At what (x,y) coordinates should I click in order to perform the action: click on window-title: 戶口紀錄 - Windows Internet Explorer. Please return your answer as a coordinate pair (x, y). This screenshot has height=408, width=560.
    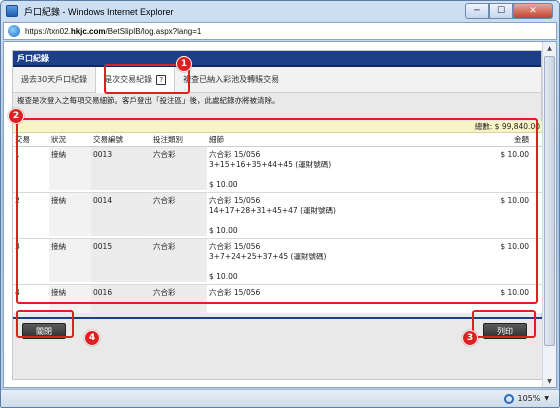
    Looking at the image, I should click on (99, 11).